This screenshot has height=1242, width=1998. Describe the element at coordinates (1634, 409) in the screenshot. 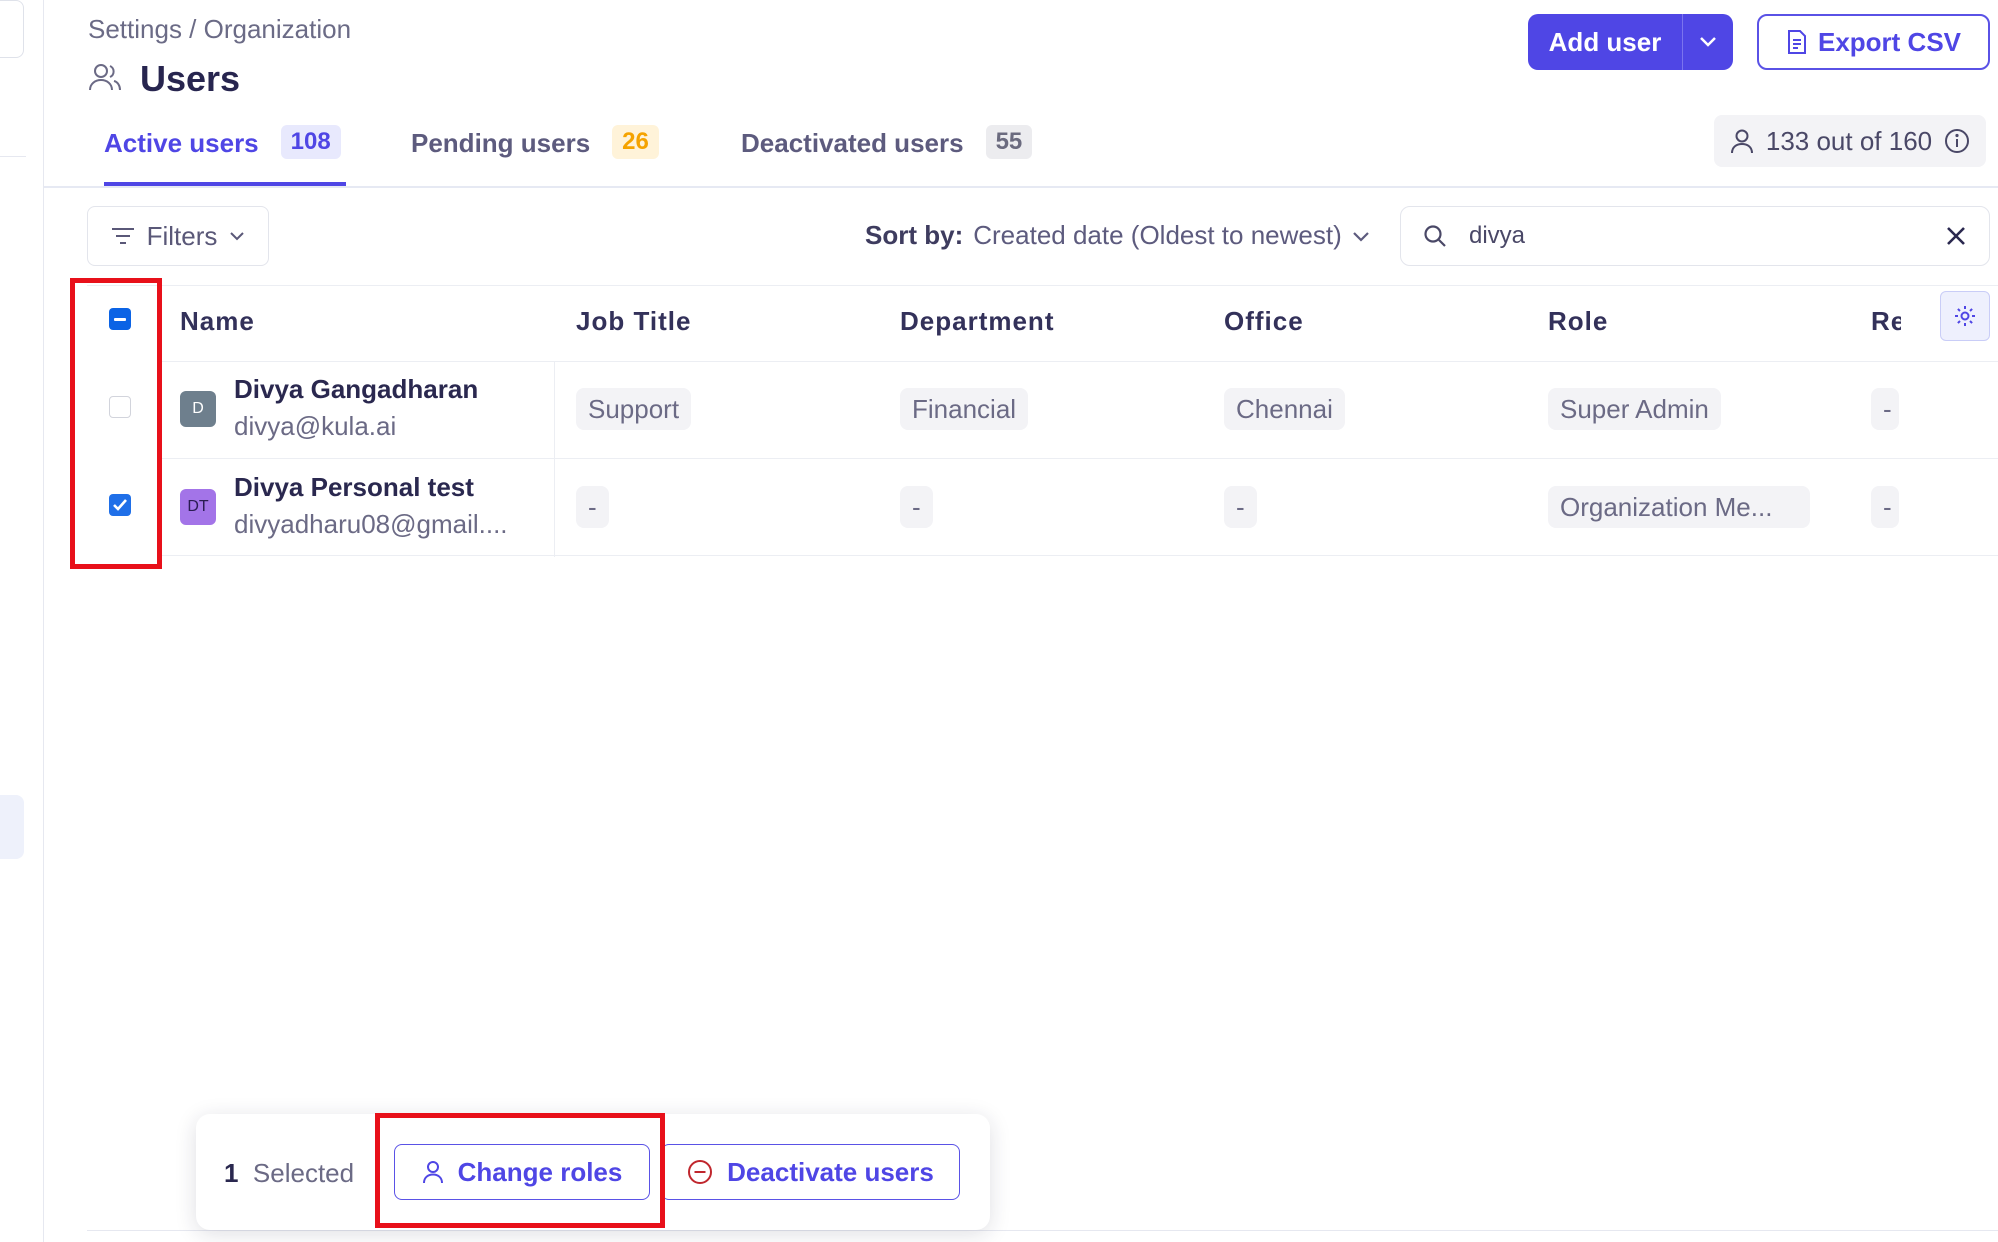

I see `role-chip: Super Admin` at that location.